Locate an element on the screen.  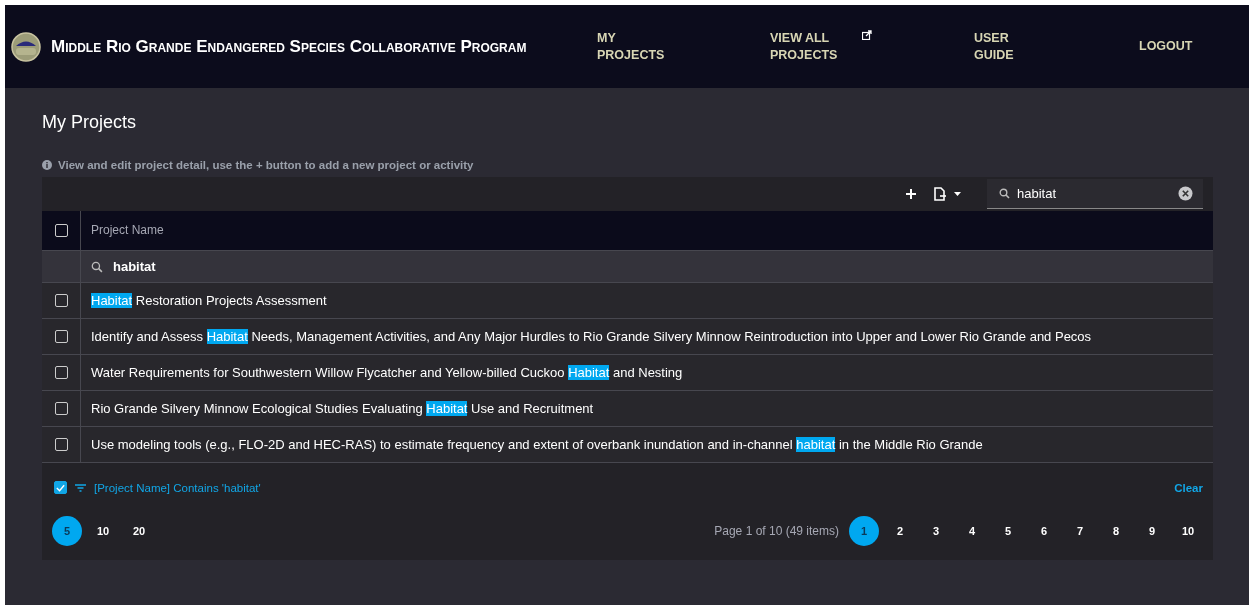
page-button: 4 is located at coordinates (972, 531).